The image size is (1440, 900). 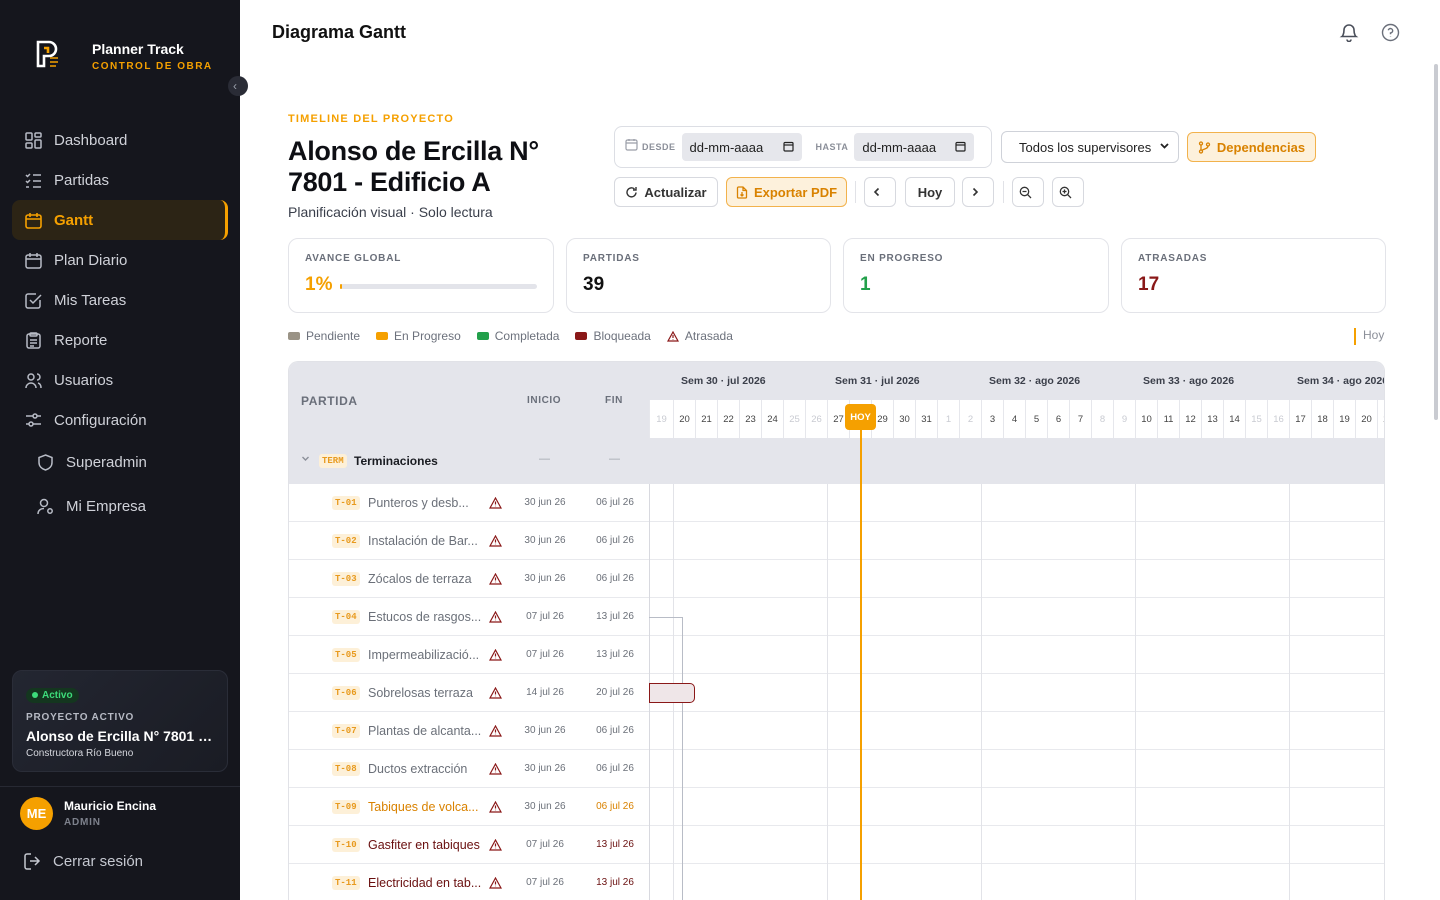 What do you see at coordinates (420, 693) in the screenshot?
I see `task-name: Sobrelosas terraza` at bounding box center [420, 693].